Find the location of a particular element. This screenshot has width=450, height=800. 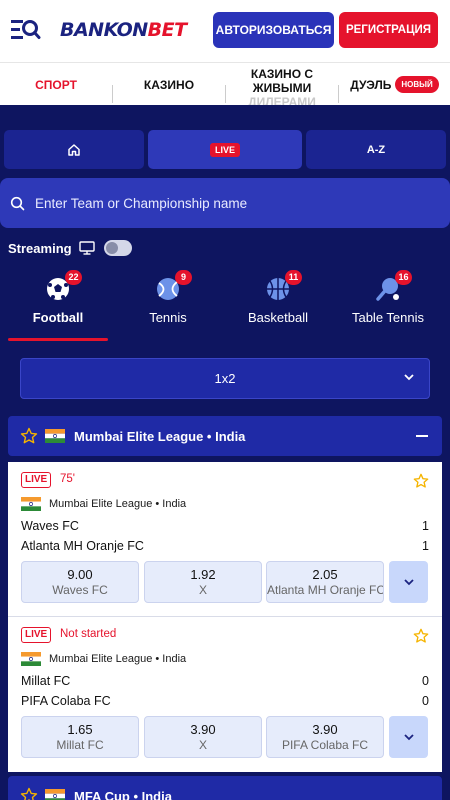

away-team: Atlanta MH Oranje FC is located at coordinates (82, 546).